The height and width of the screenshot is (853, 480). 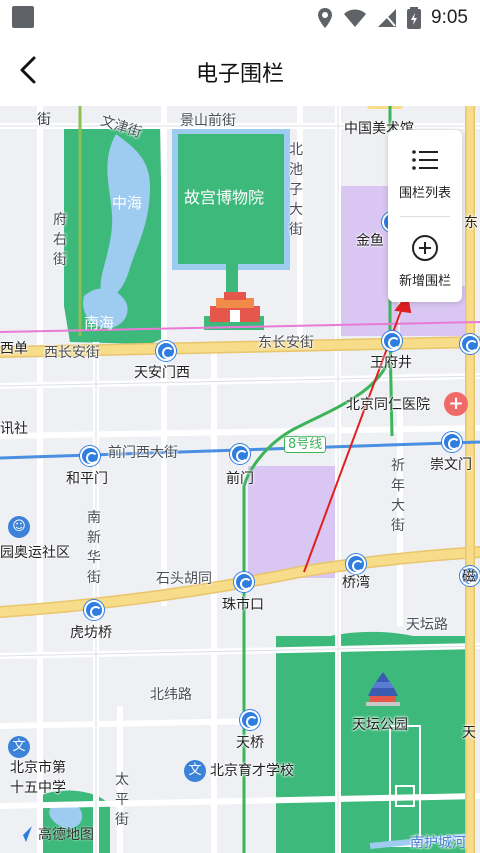 I want to click on map-attribution: 高德地图, so click(x=54, y=834).